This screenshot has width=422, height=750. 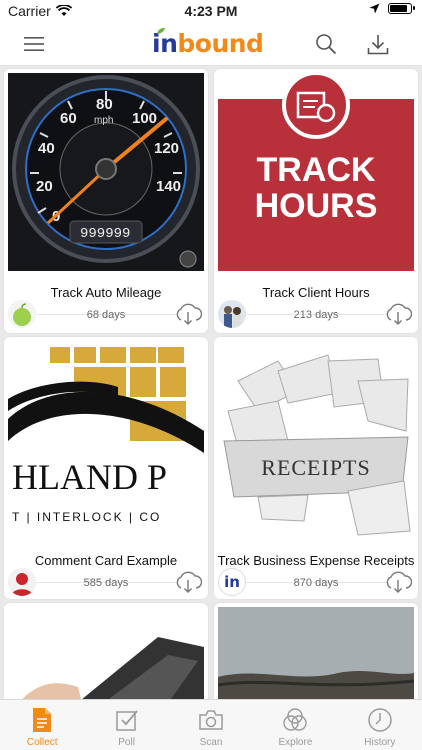 I want to click on tab-history: History, so click(x=380, y=725).